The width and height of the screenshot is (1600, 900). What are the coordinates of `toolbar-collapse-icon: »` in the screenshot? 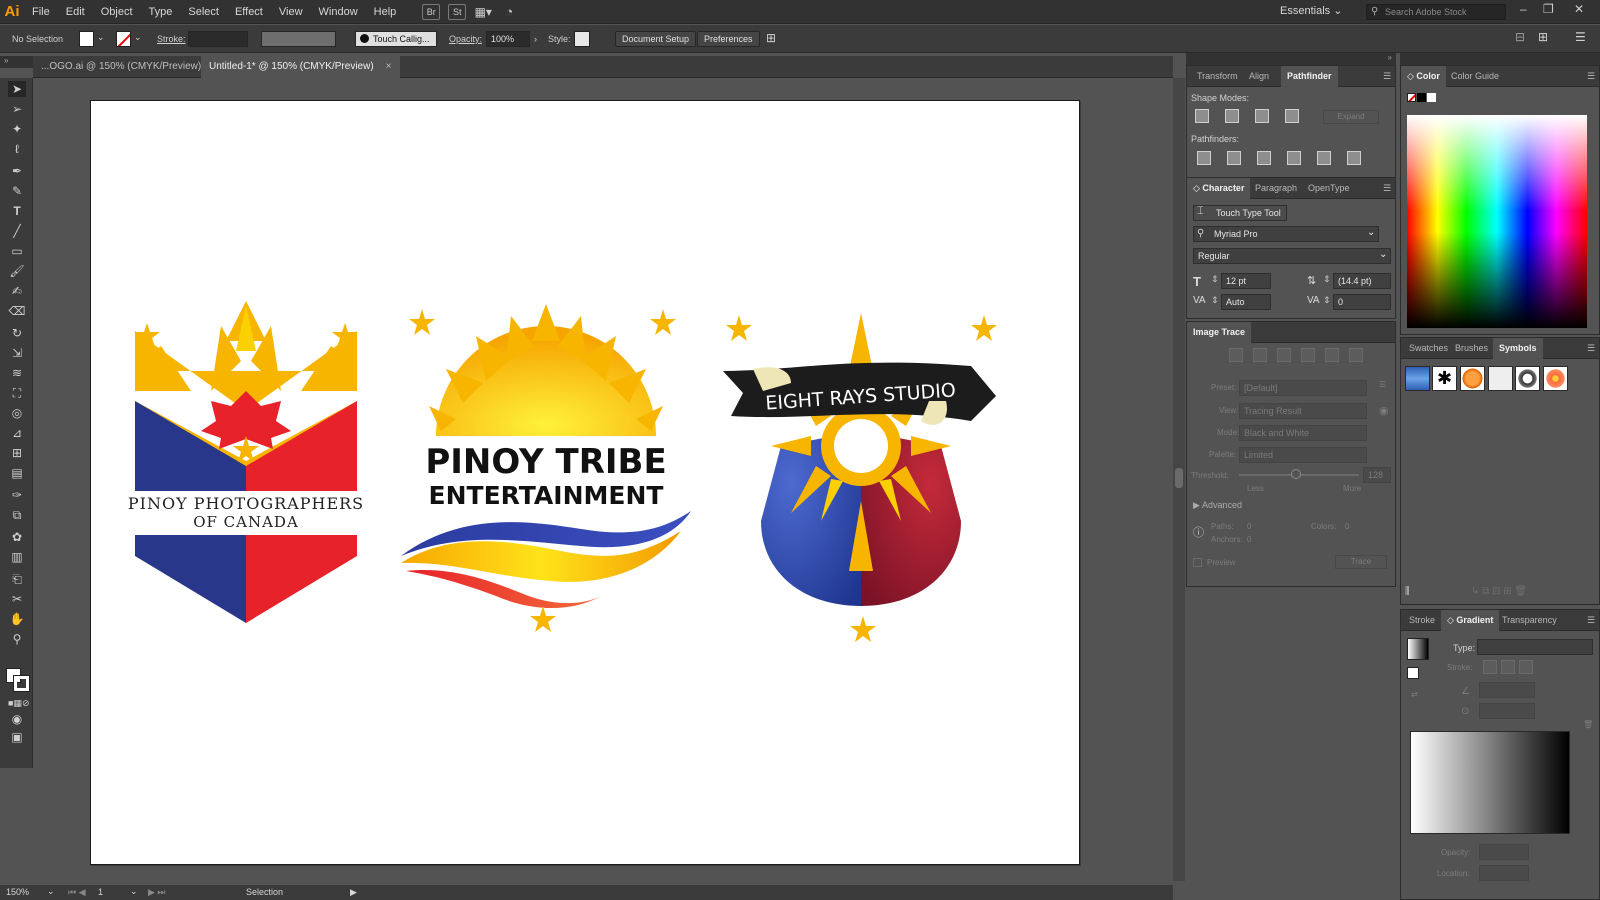 It's located at (16, 62).